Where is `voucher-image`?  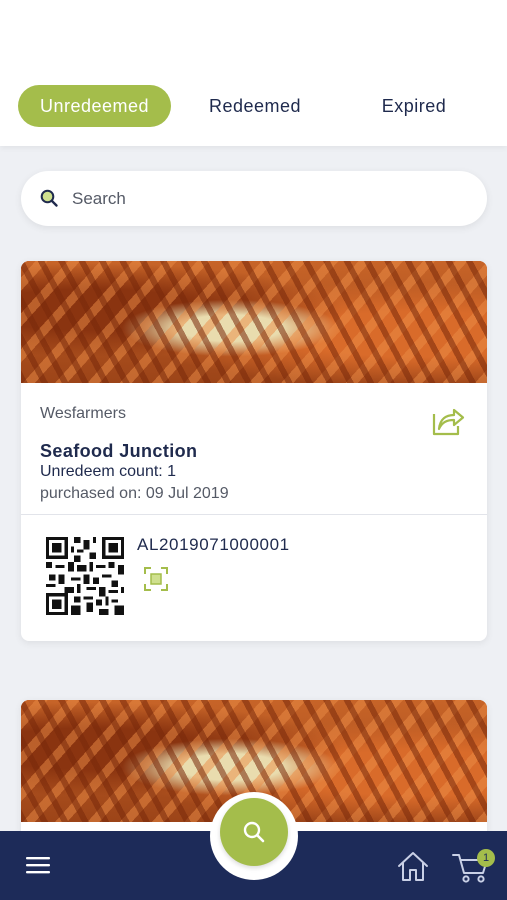 voucher-image is located at coordinates (254, 322).